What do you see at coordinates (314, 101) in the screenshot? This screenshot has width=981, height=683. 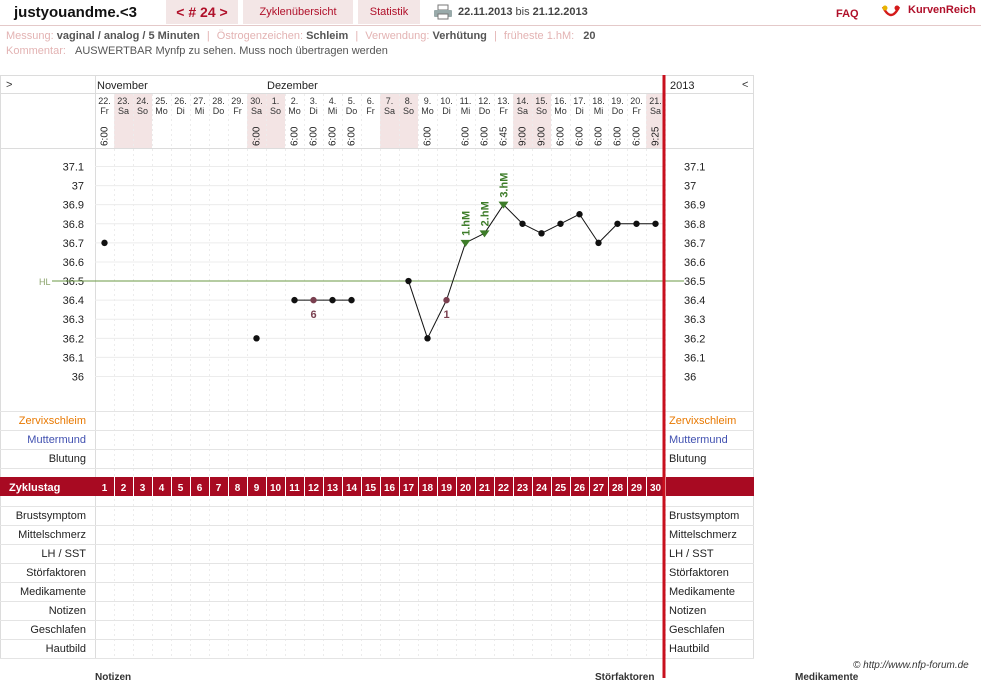 I see `date-label: 3.` at bounding box center [314, 101].